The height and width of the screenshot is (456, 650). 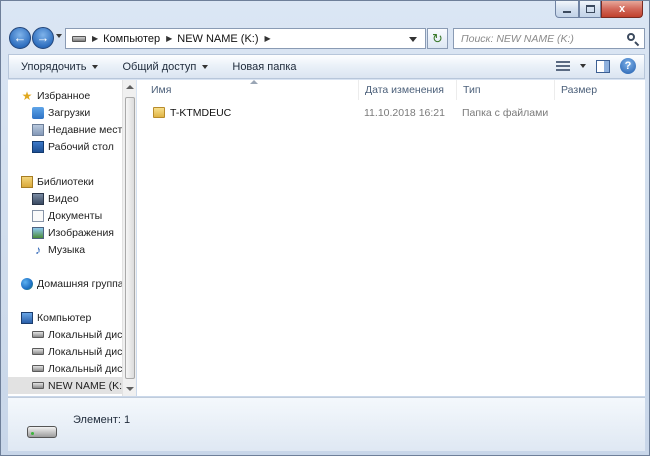 What do you see at coordinates (27, 95) in the screenshot?
I see `star-icon: ★` at bounding box center [27, 95].